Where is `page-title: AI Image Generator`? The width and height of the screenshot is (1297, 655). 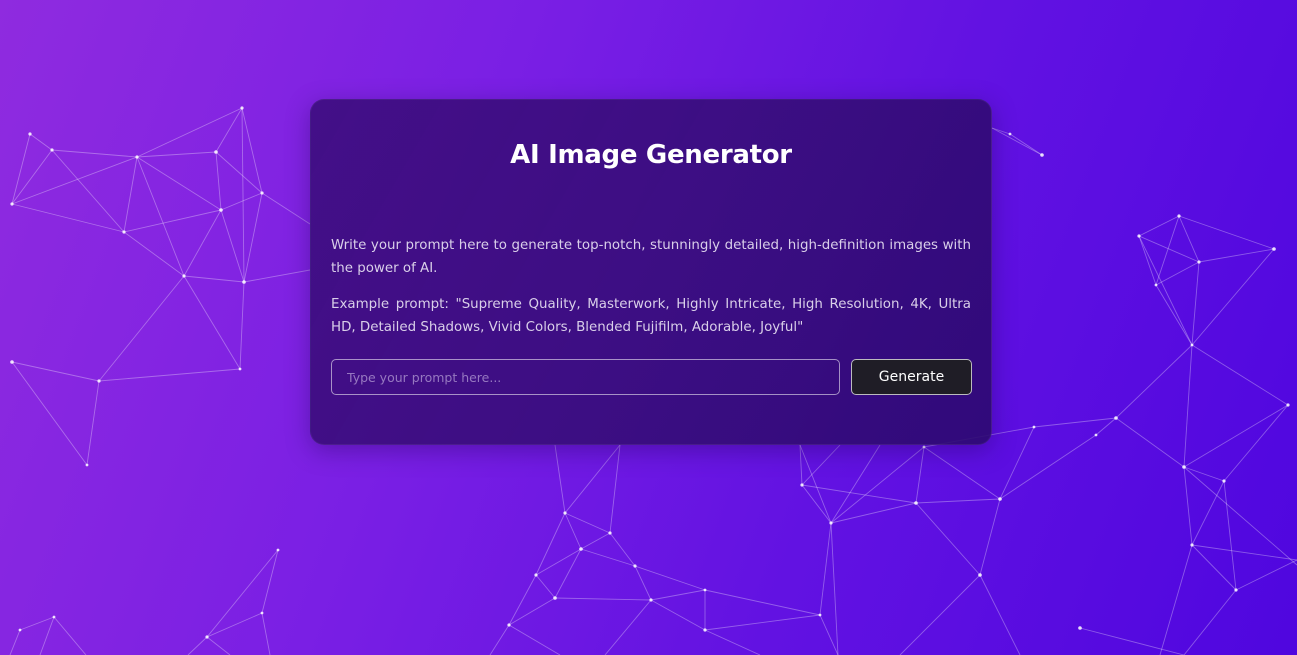
page-title: AI Image Generator is located at coordinates (651, 155).